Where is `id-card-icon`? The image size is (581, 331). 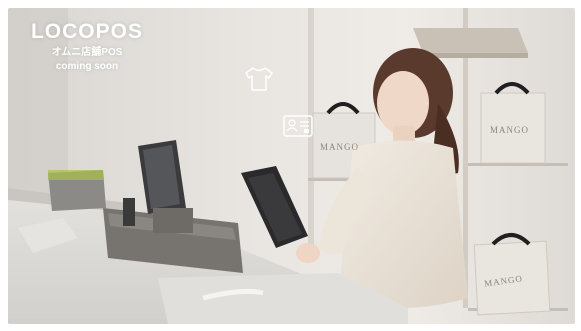
id-card-icon is located at coordinates (298, 126).